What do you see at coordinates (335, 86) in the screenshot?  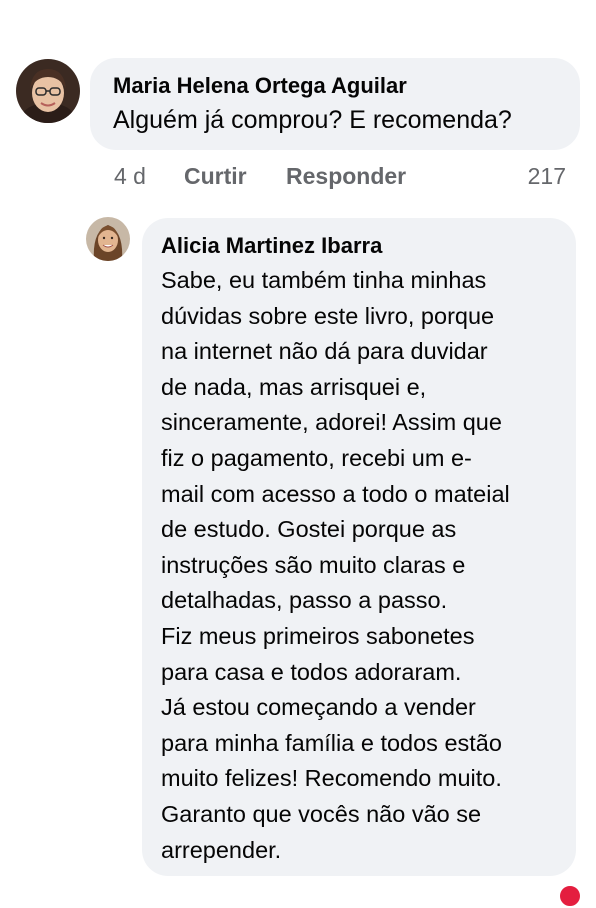 I see `comment-author: Maria Helena Ortega Aguilar` at bounding box center [335, 86].